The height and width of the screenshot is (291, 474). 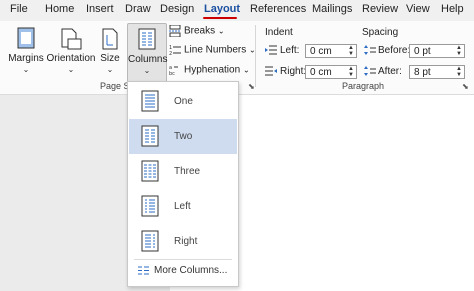 What do you see at coordinates (138, 9) in the screenshot?
I see `tab-draw: Draw` at bounding box center [138, 9].